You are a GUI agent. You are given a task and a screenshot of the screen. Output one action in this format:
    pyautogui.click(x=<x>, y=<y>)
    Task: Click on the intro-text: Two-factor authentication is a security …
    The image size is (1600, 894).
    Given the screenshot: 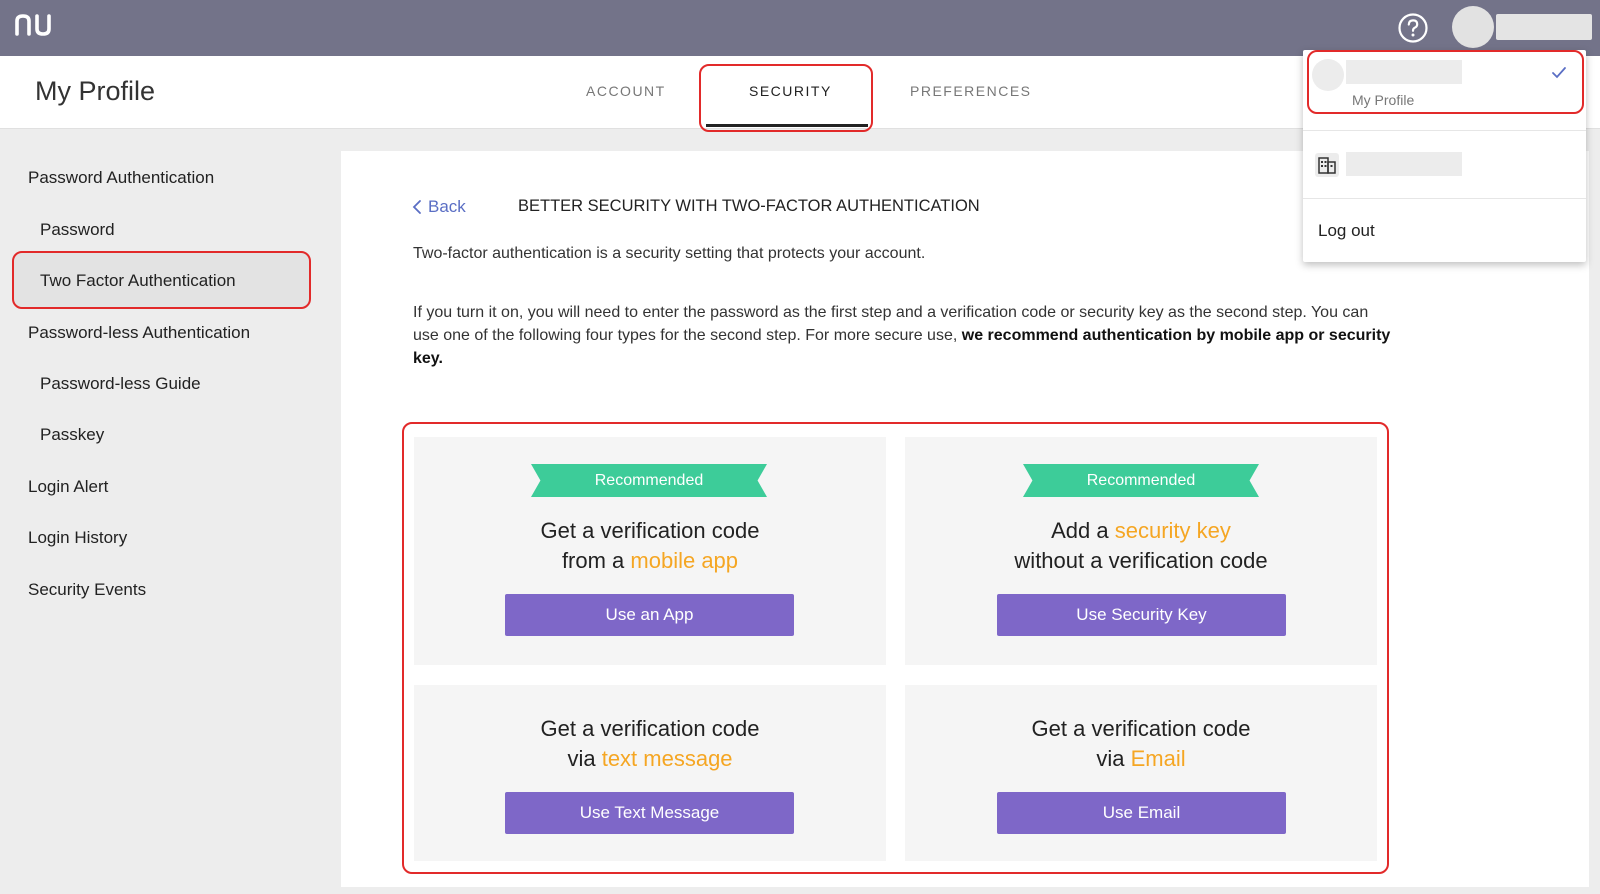 What is the action you would take?
    pyautogui.click(x=669, y=253)
    